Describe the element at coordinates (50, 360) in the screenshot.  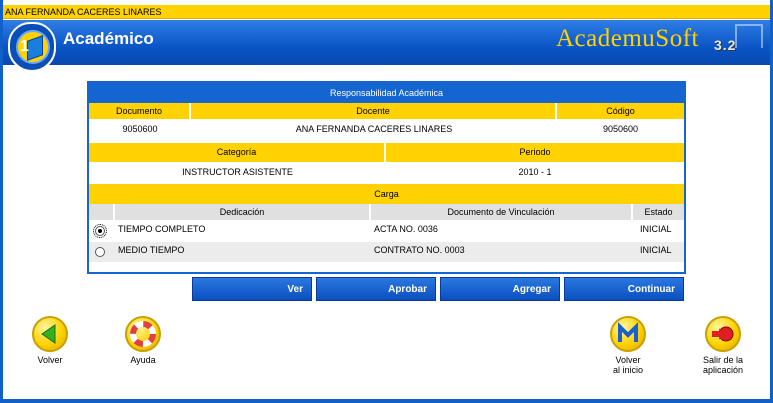
I see `volver-label: Volver` at that location.